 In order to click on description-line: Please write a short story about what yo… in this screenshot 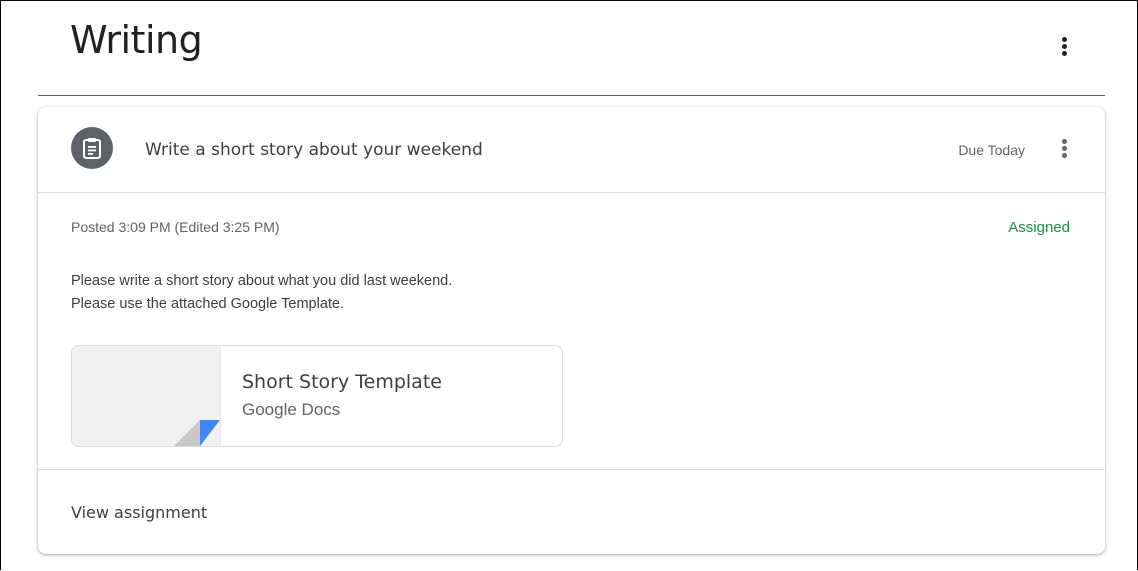, I will do `click(262, 281)`.